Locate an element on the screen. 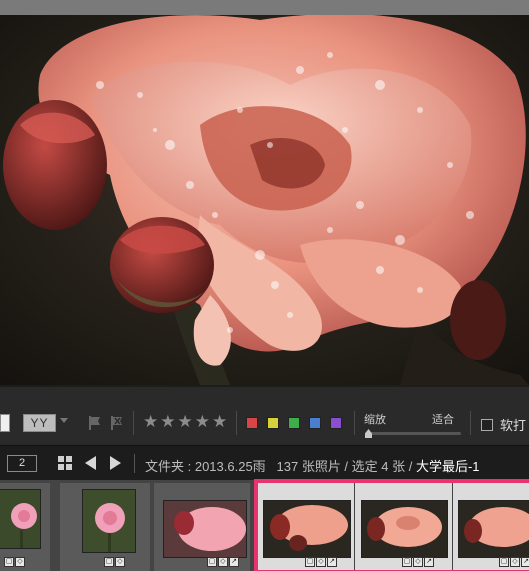  view-dropdown-icon is located at coordinates (64, 420).